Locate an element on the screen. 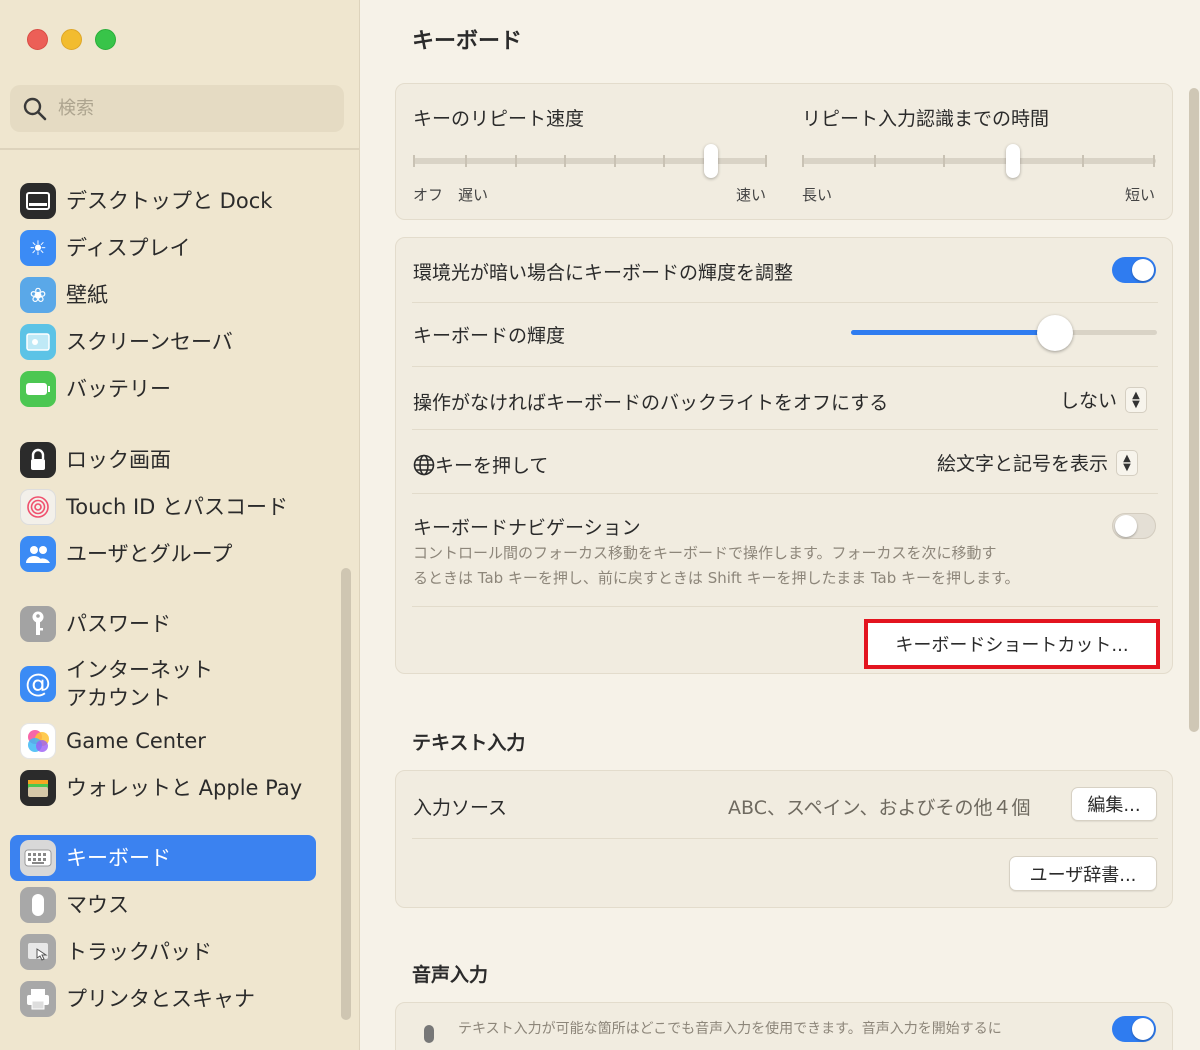 This screenshot has height=1050, width=1200. backlight-off-value: しない is located at coordinates (1089, 401).